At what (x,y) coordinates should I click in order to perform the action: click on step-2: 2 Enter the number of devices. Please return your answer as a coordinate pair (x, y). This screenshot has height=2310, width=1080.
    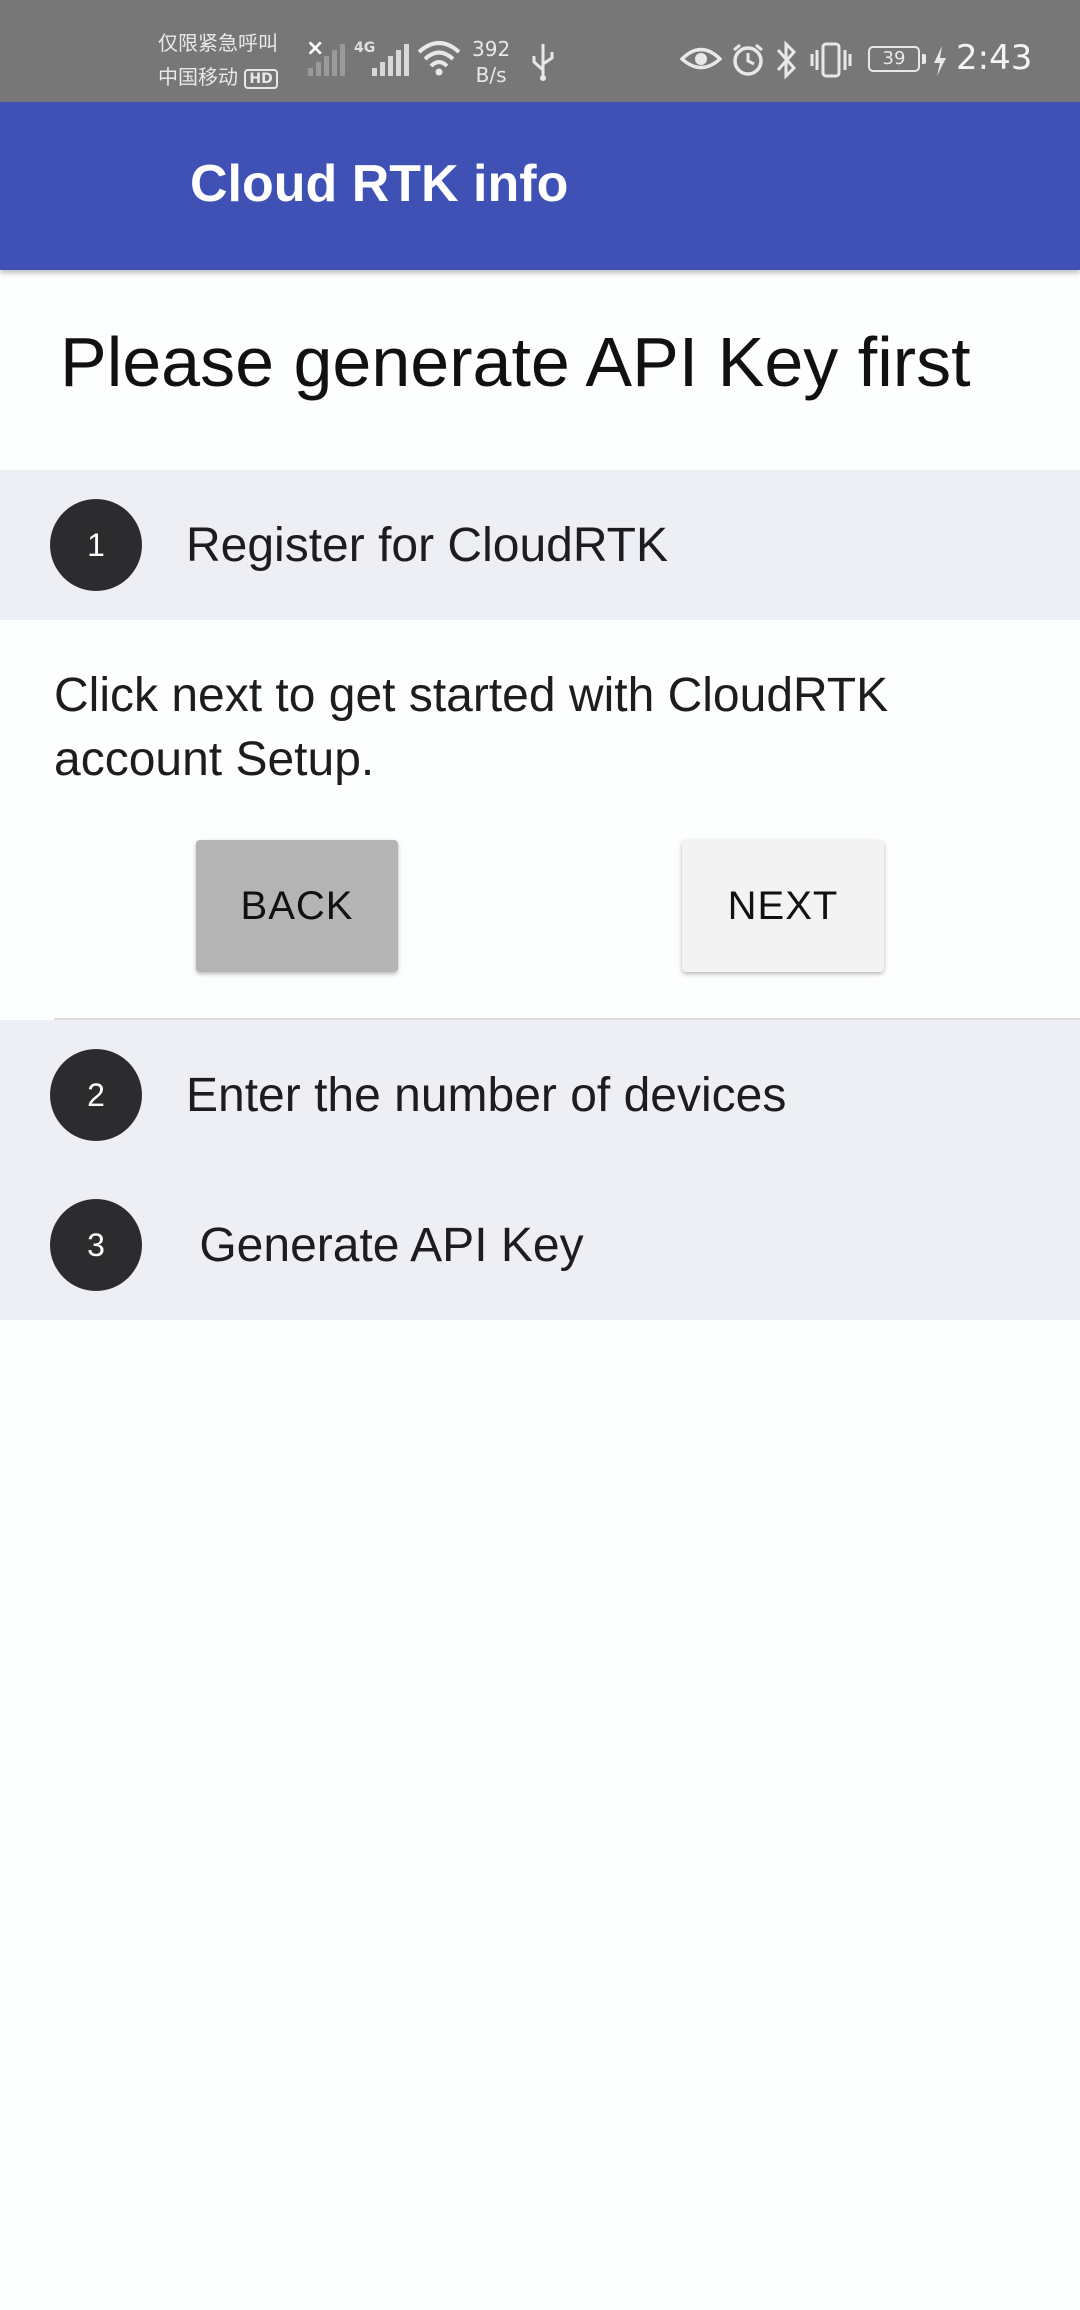
    Looking at the image, I should click on (540, 1095).